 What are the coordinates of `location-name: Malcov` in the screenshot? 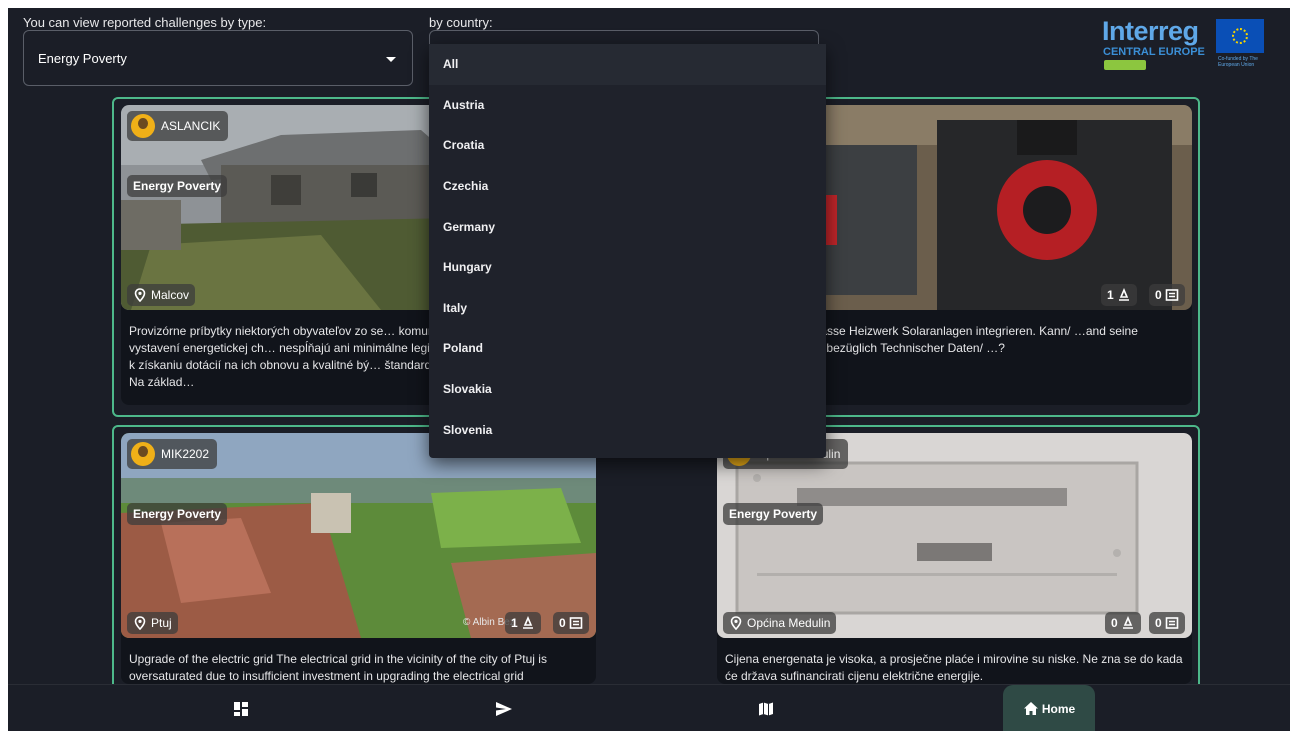 It's located at (170, 295).